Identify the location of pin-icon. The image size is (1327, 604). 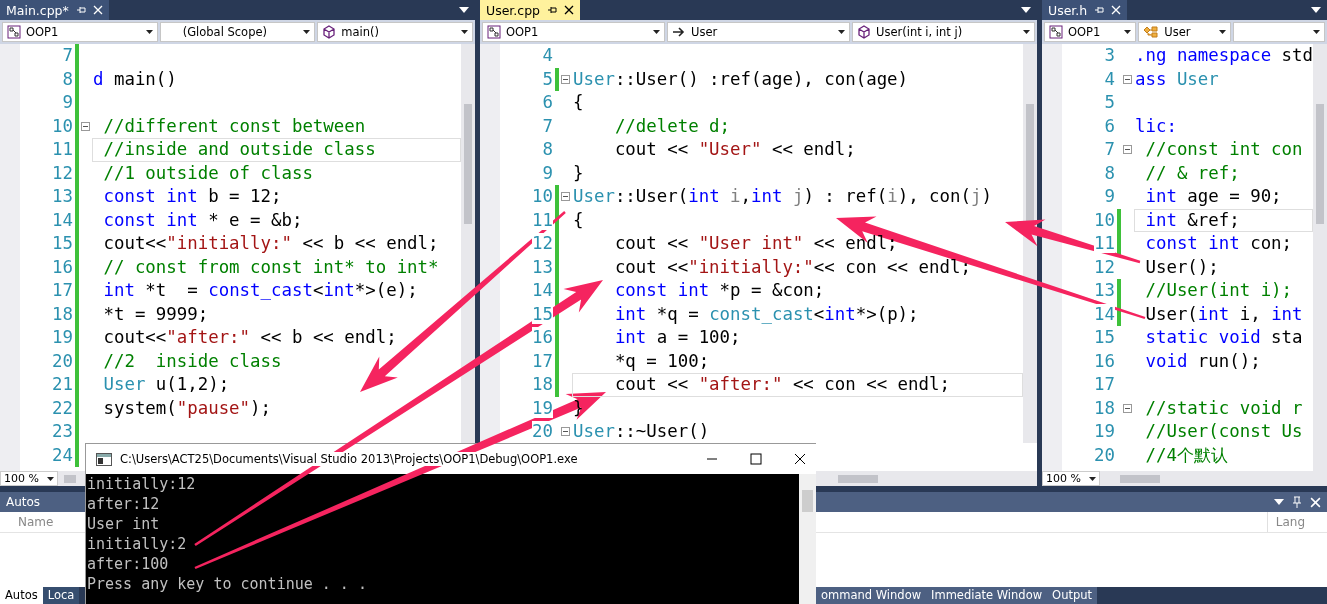
(552, 10).